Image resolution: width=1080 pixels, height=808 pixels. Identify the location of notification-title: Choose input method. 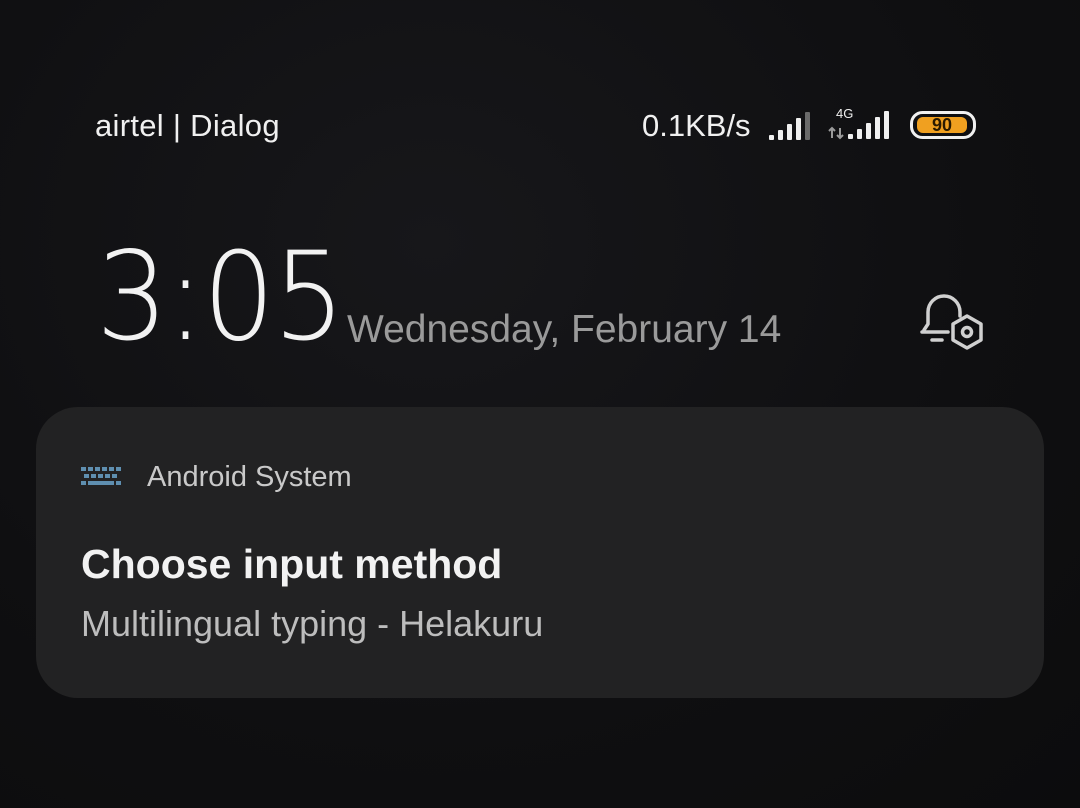
(292, 564).